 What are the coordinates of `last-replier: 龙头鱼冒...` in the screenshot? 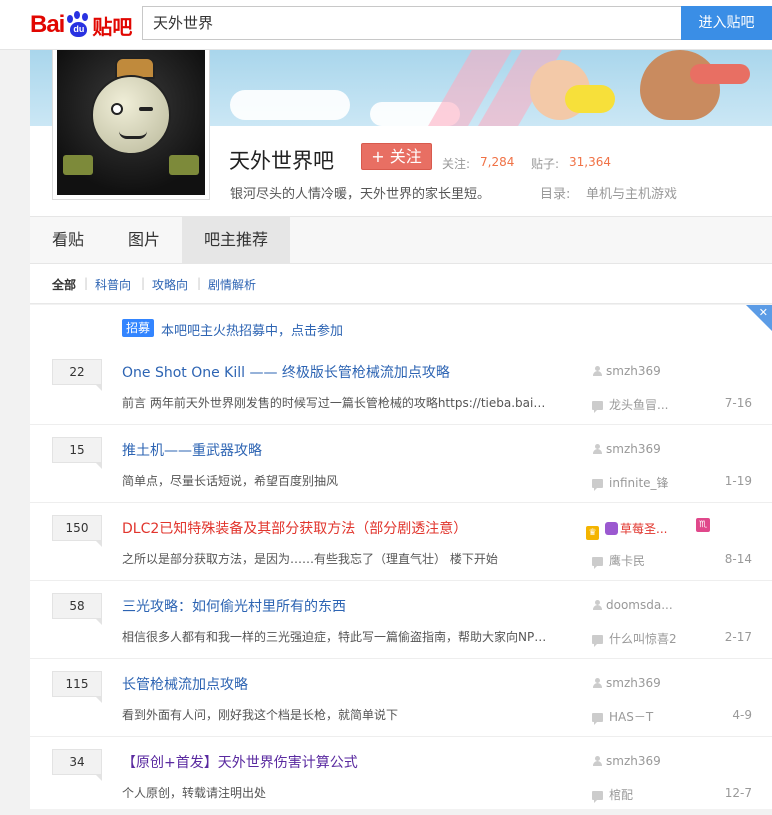 It's located at (630, 404).